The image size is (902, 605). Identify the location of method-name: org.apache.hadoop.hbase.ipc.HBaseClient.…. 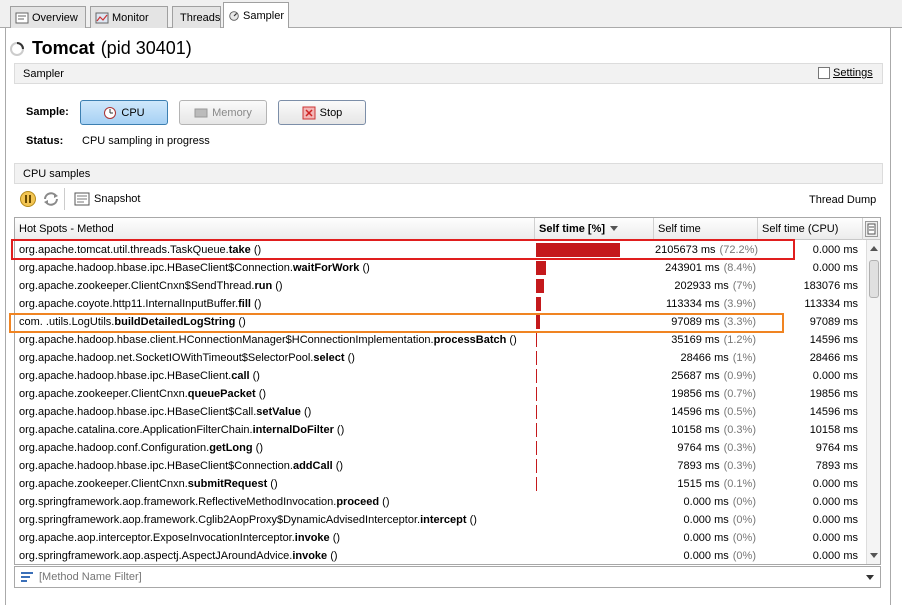
(275, 376).